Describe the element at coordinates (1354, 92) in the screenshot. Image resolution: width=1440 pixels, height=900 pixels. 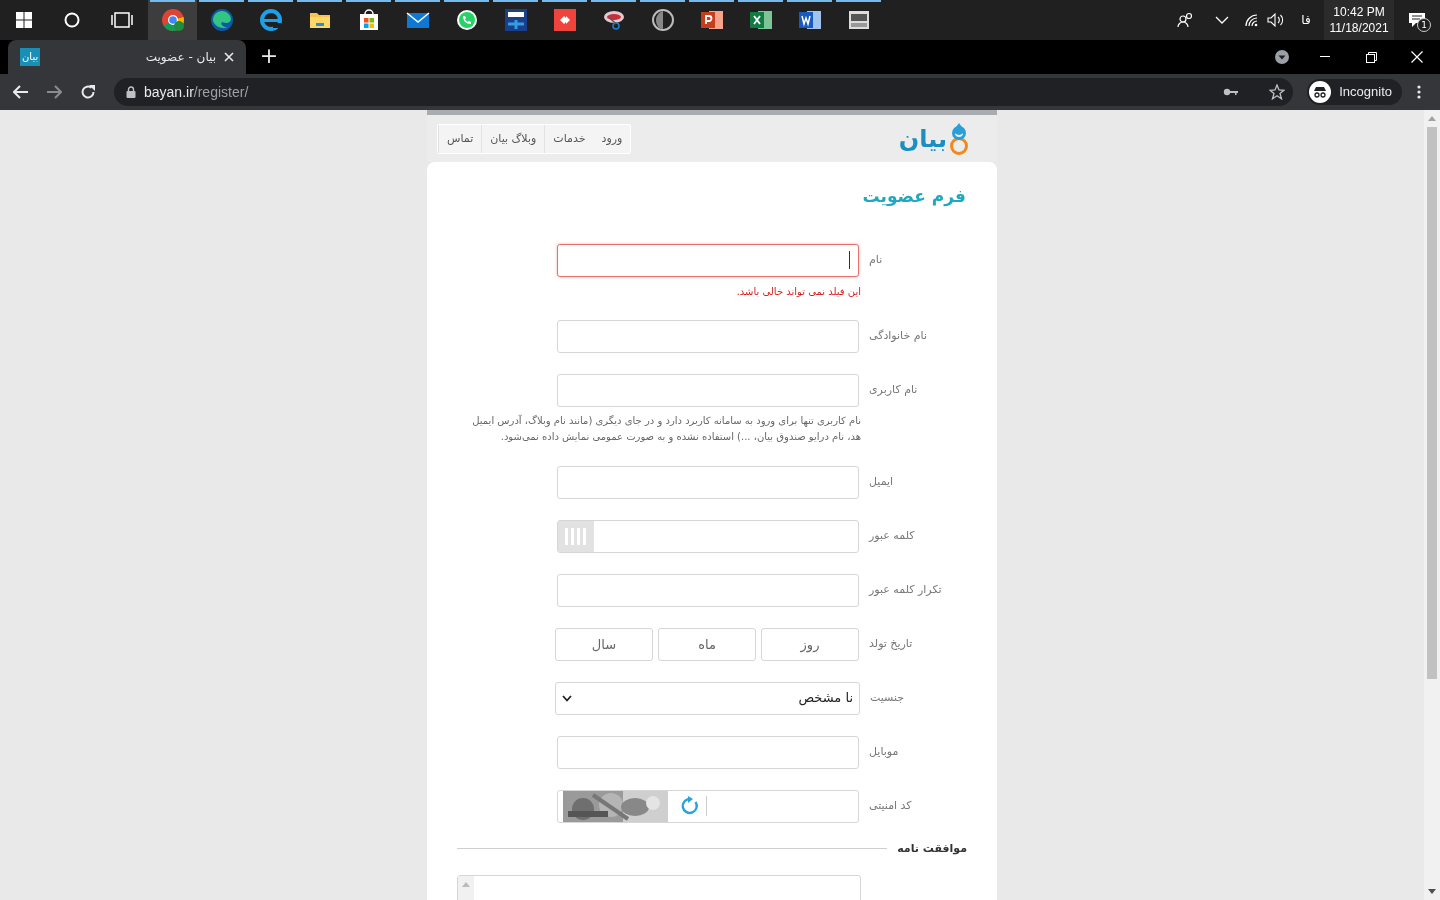
I see `incognito-button: Incognito` at that location.